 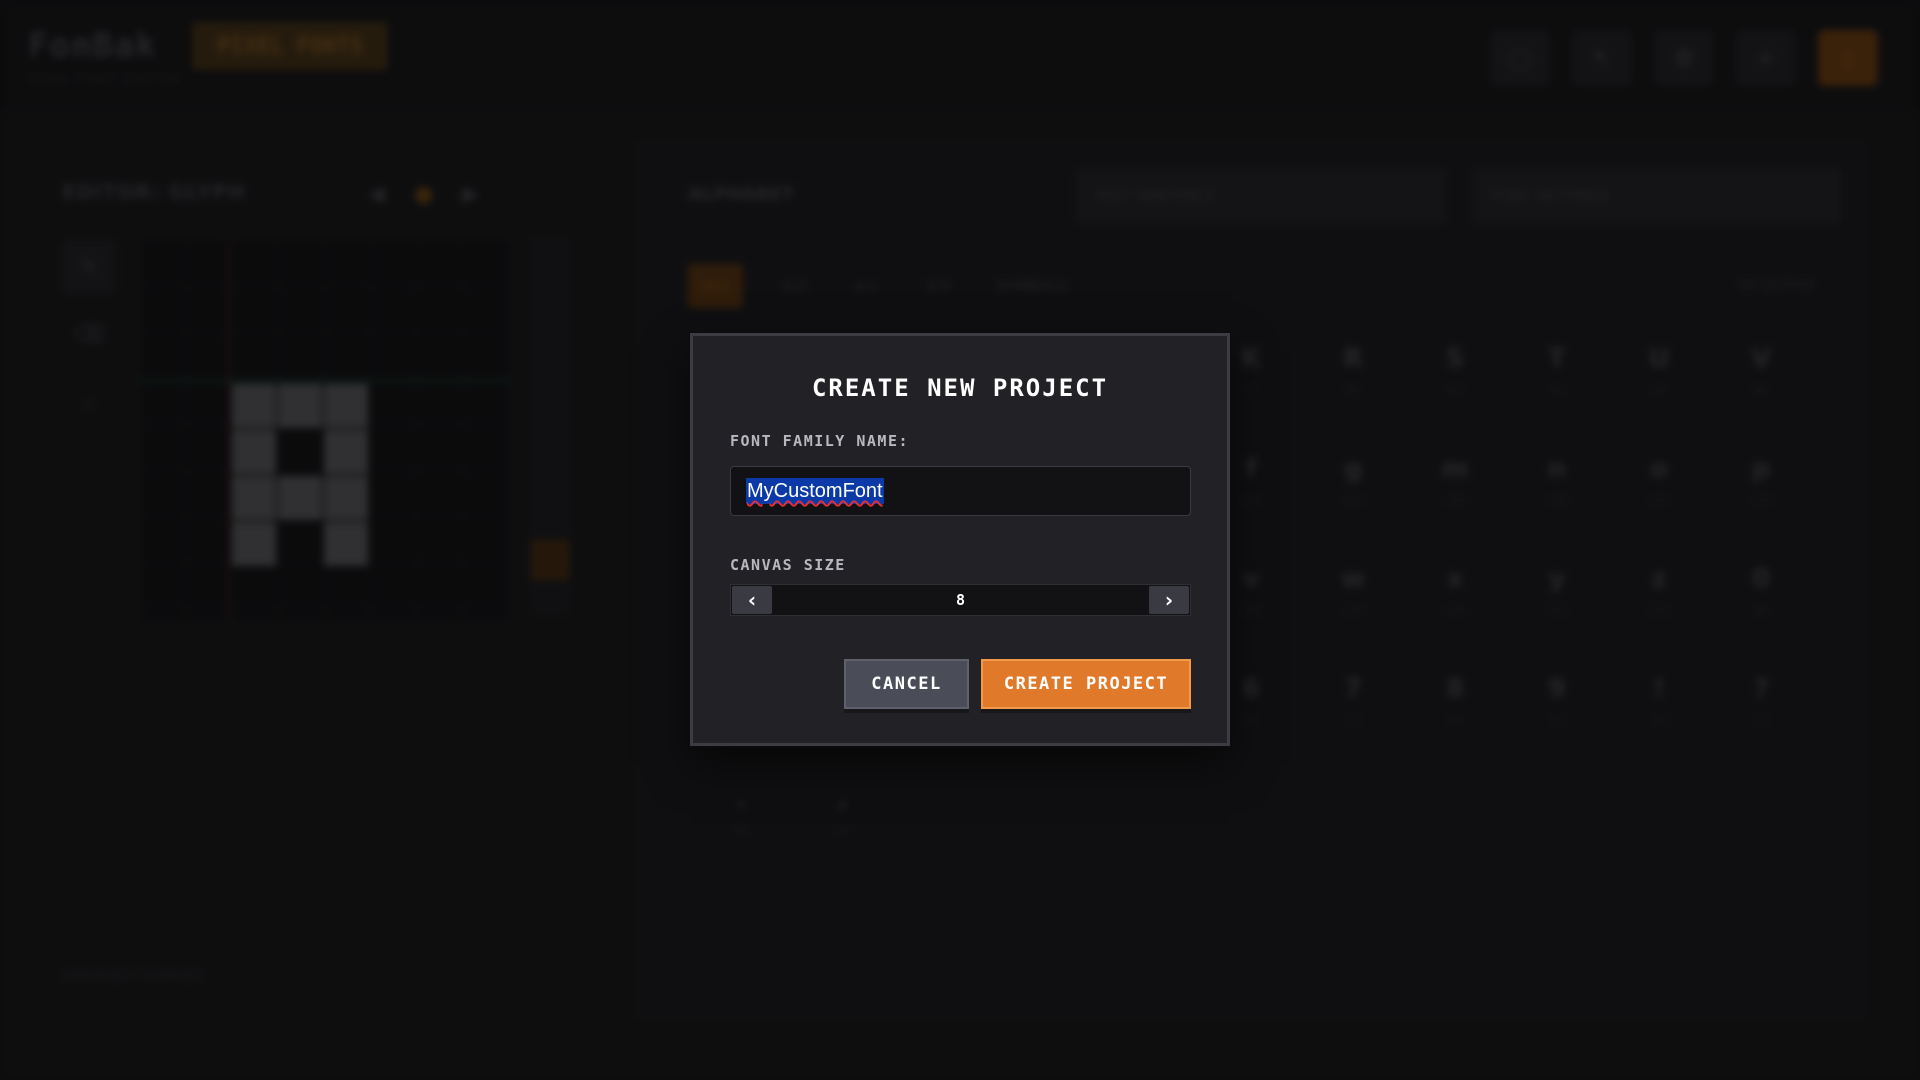 I want to click on font-family-label: Font Family Name:, so click(x=820, y=441).